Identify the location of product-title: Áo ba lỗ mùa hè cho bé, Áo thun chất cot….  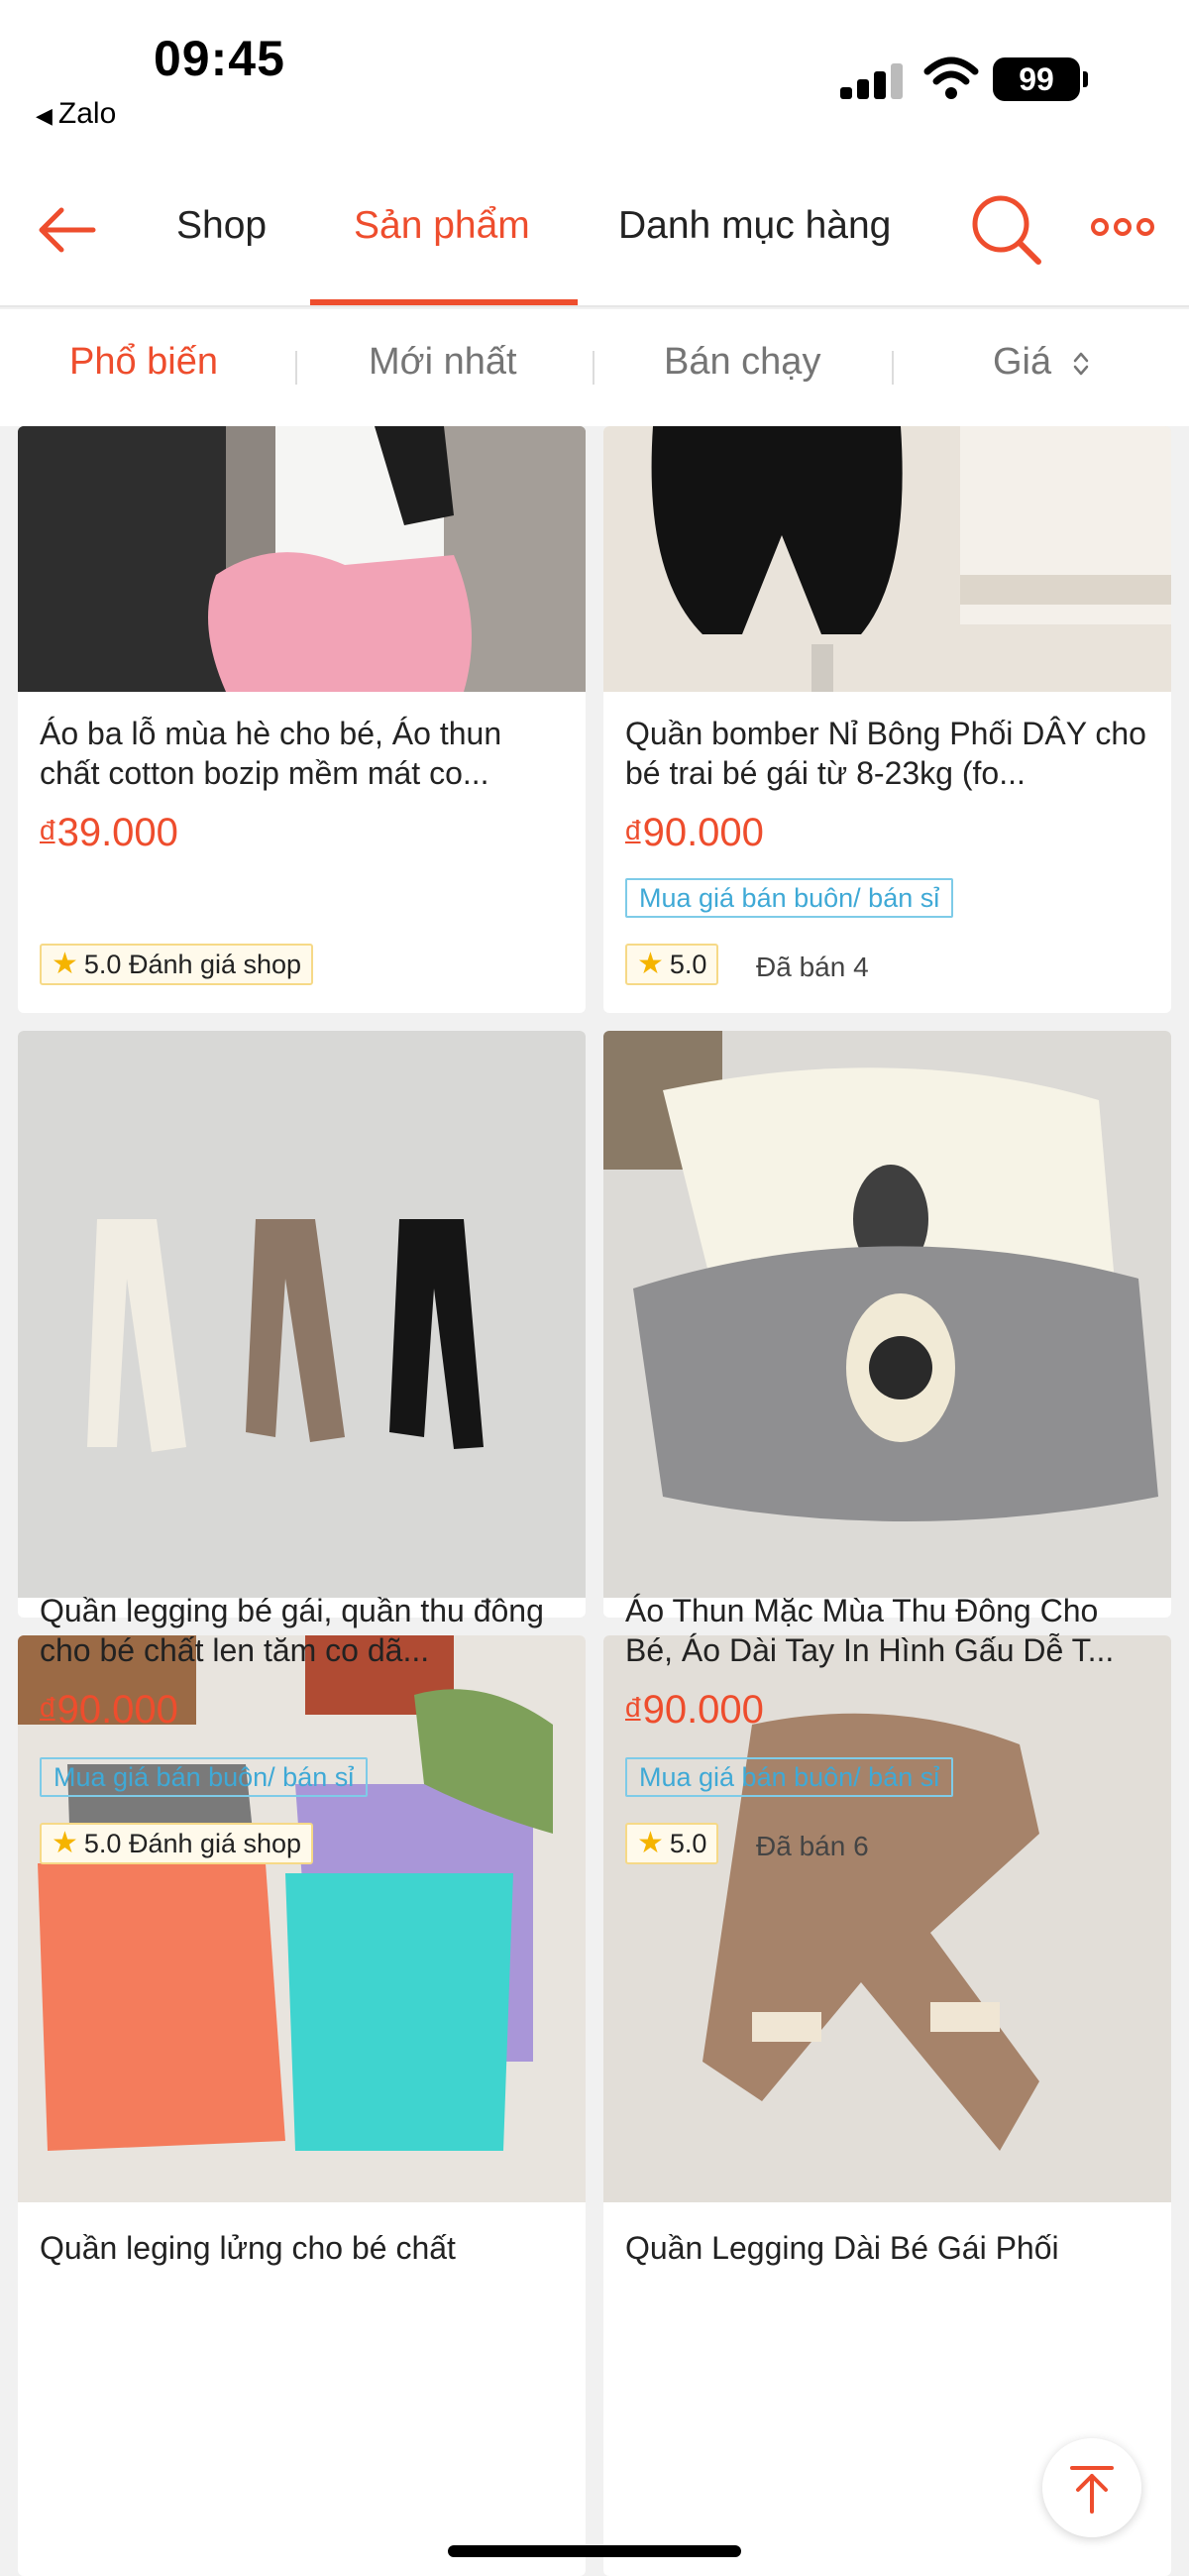
(271, 753).